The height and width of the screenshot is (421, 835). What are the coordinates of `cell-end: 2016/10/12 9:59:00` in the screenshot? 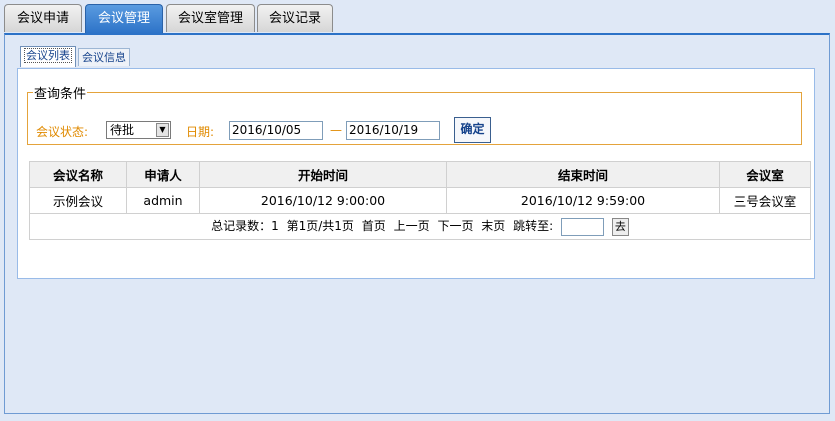 It's located at (583, 200).